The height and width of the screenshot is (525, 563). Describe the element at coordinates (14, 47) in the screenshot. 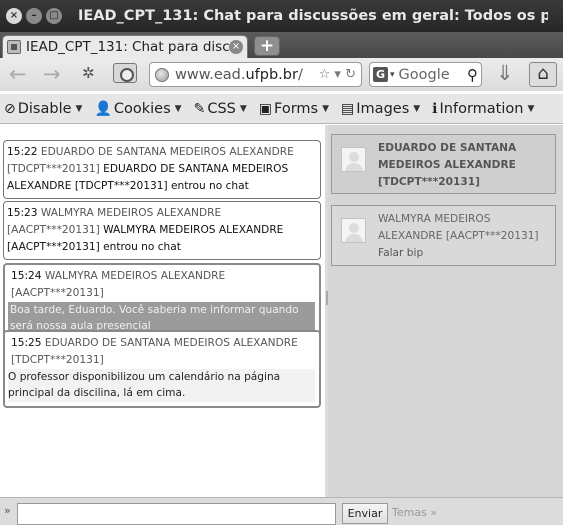

I see `moodle-favicon-icon` at that location.